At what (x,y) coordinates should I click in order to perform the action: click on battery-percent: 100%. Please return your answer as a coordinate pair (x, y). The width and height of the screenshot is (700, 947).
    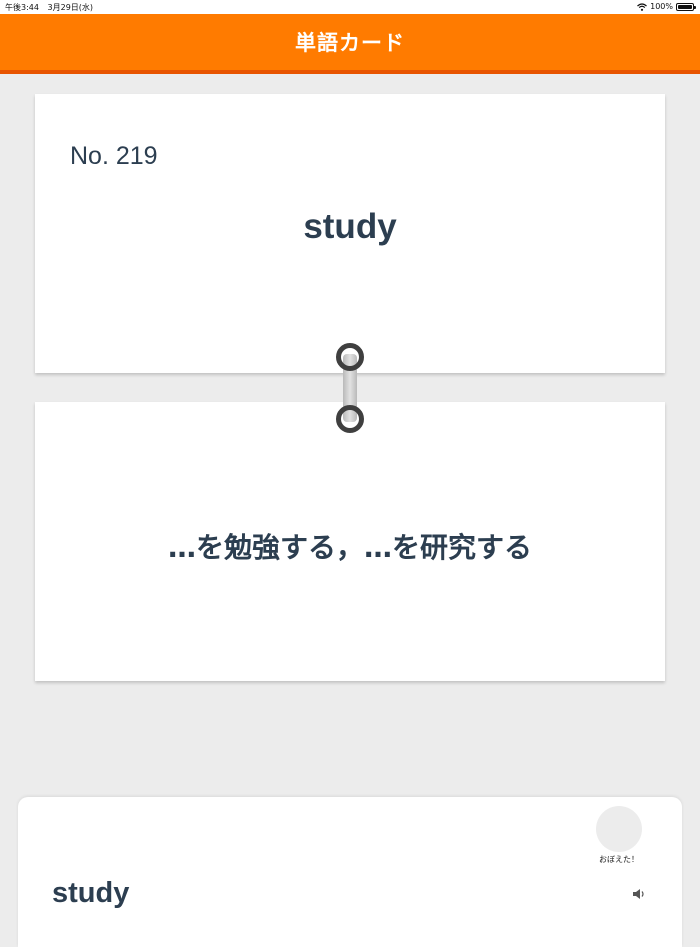
    Looking at the image, I should click on (661, 6).